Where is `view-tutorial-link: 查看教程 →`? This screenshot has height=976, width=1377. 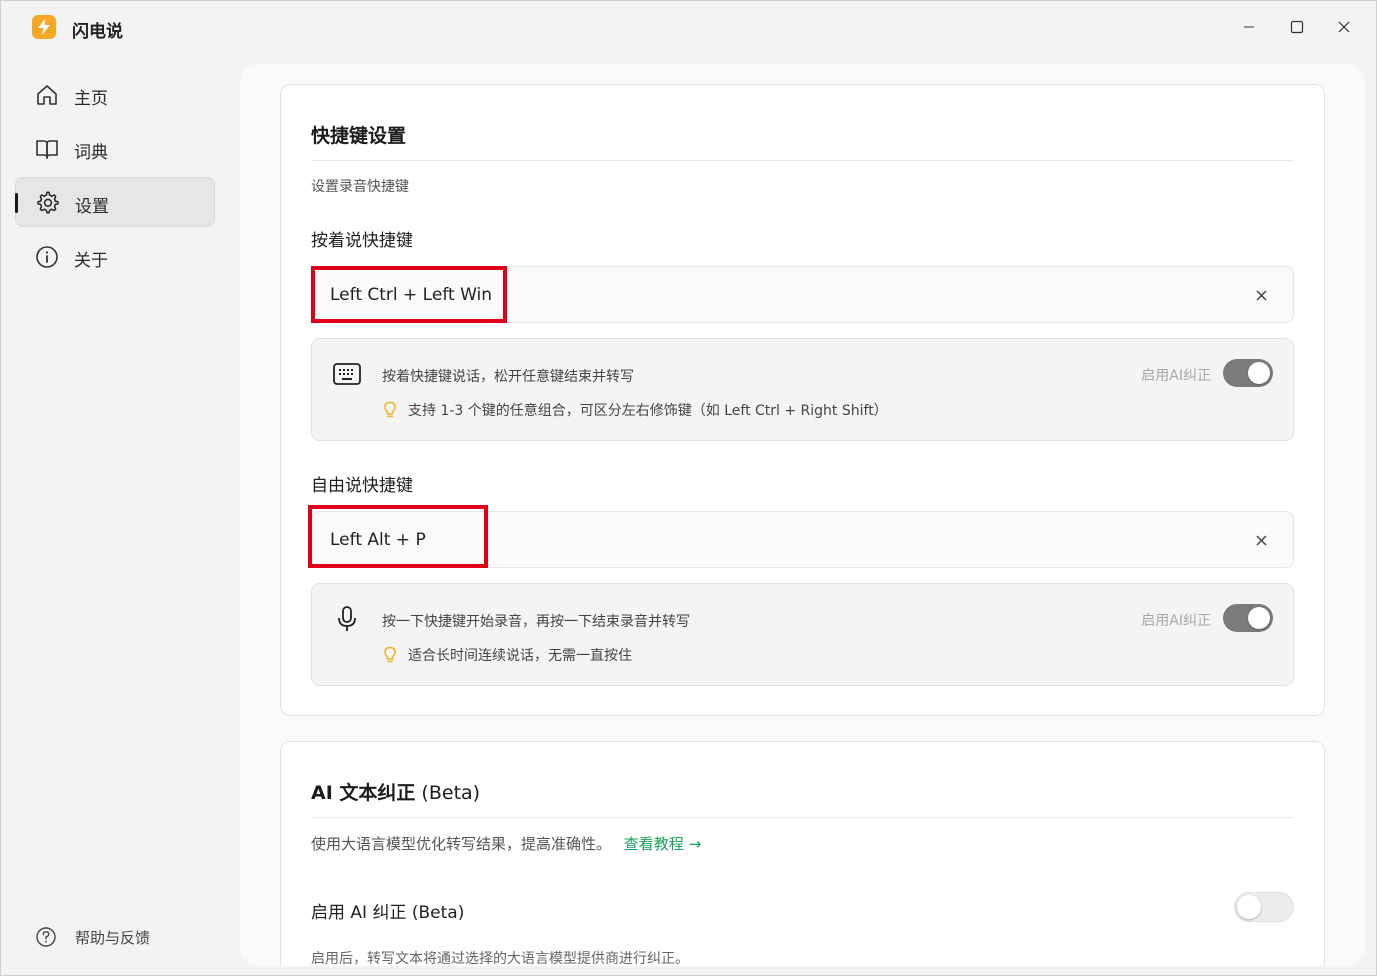 view-tutorial-link: 查看教程 → is located at coordinates (662, 844).